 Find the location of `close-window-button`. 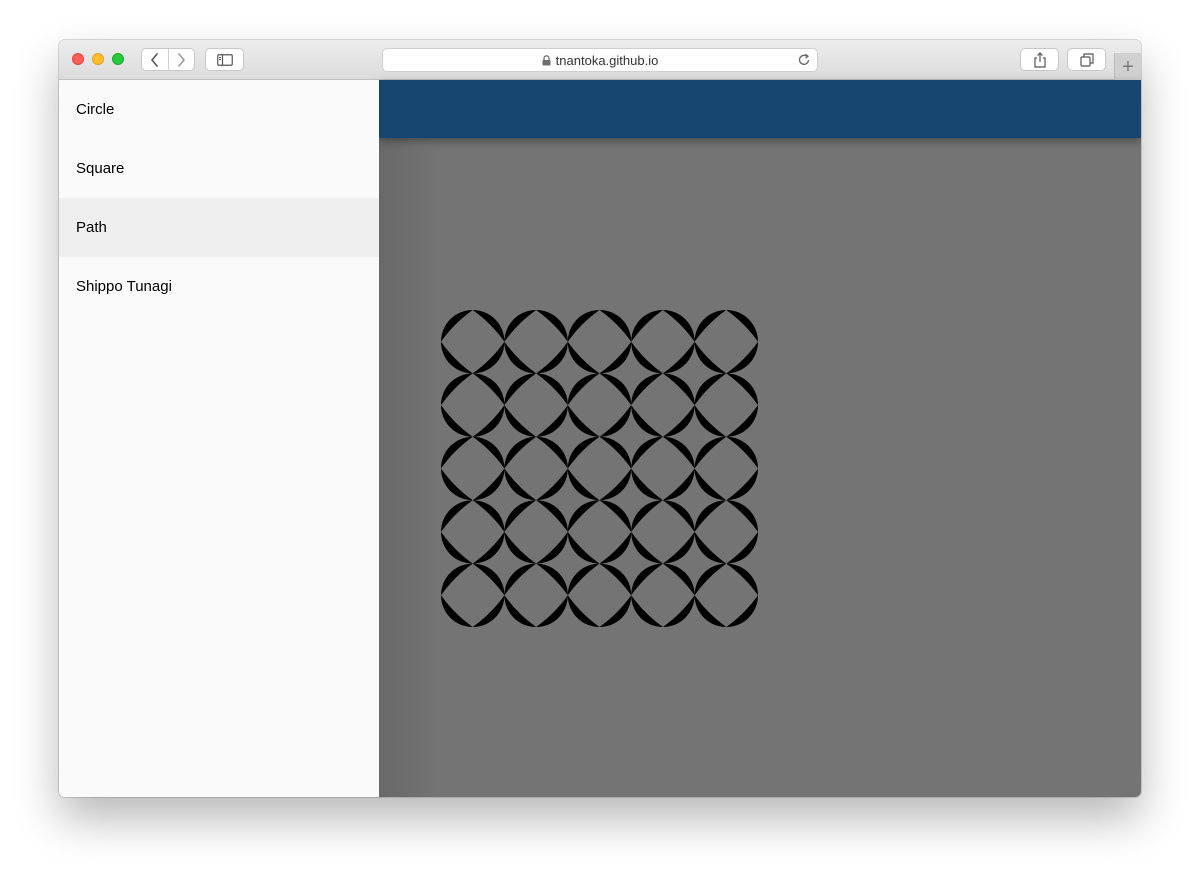

close-window-button is located at coordinates (78, 59).